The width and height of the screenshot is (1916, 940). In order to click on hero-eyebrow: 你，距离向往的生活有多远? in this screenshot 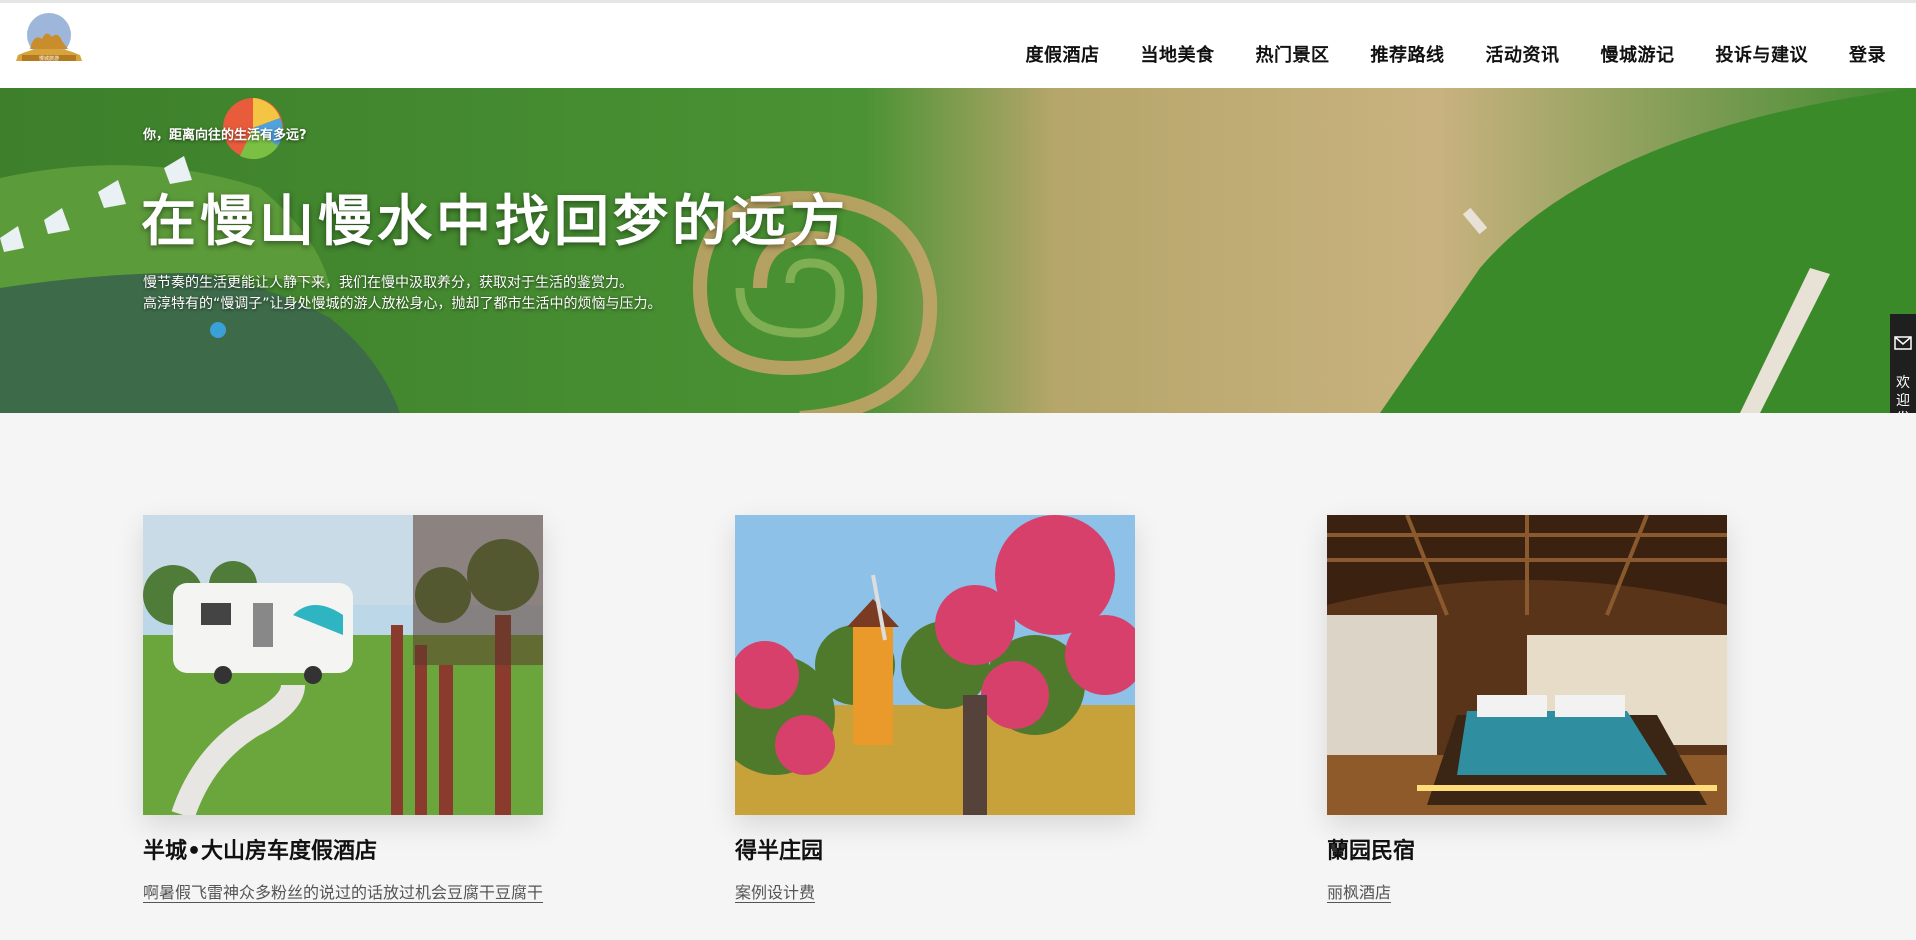, I will do `click(225, 135)`.